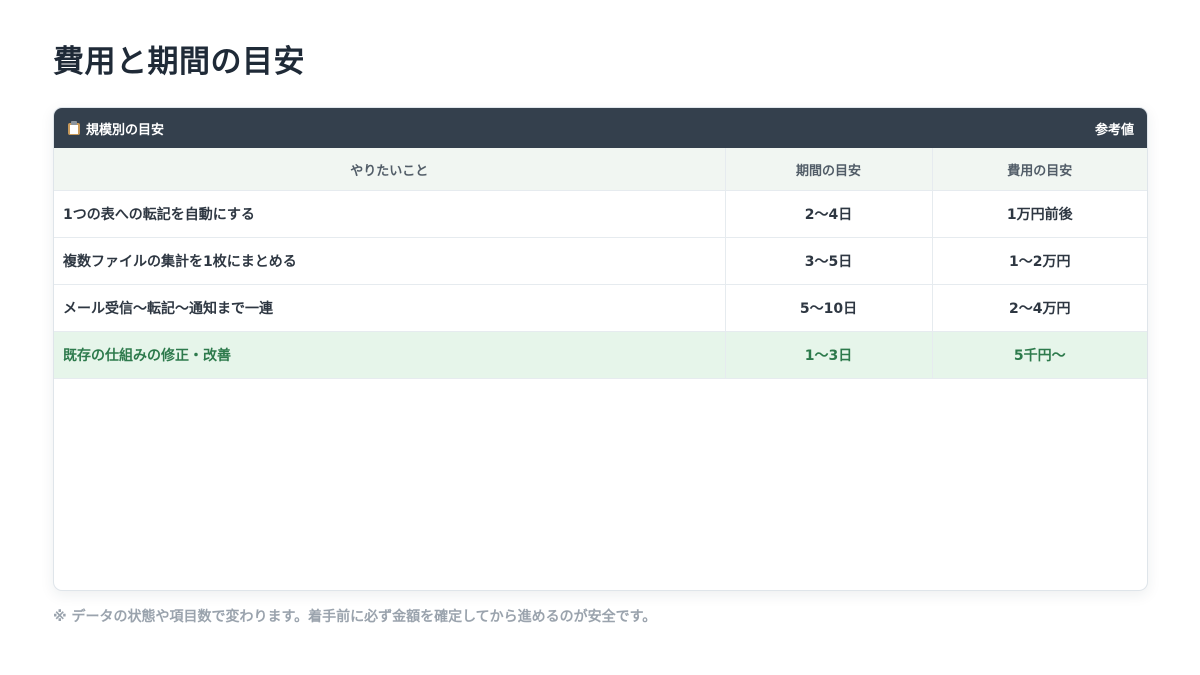 This screenshot has height=675, width=1200. What do you see at coordinates (389, 169) in the screenshot?
I see `column-header-task: やりたいこと` at bounding box center [389, 169].